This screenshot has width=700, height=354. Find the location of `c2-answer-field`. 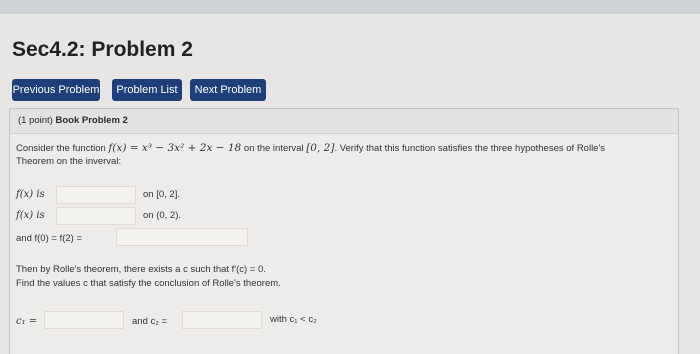

c2-answer-field is located at coordinates (222, 320).